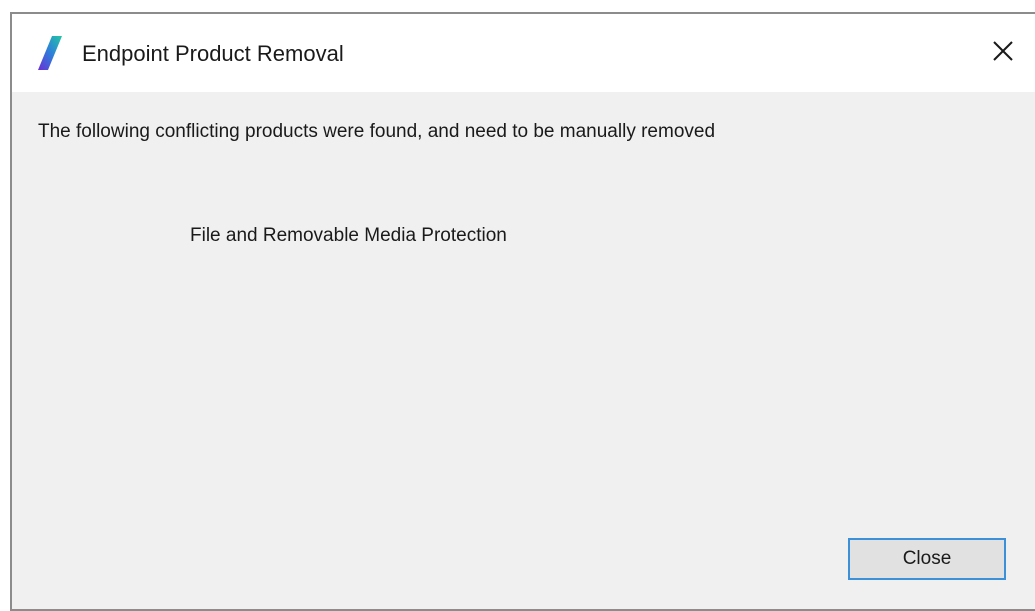  Describe the element at coordinates (348, 235) in the screenshot. I see `conflicting-product-item: File and Removable Media Protection` at that location.